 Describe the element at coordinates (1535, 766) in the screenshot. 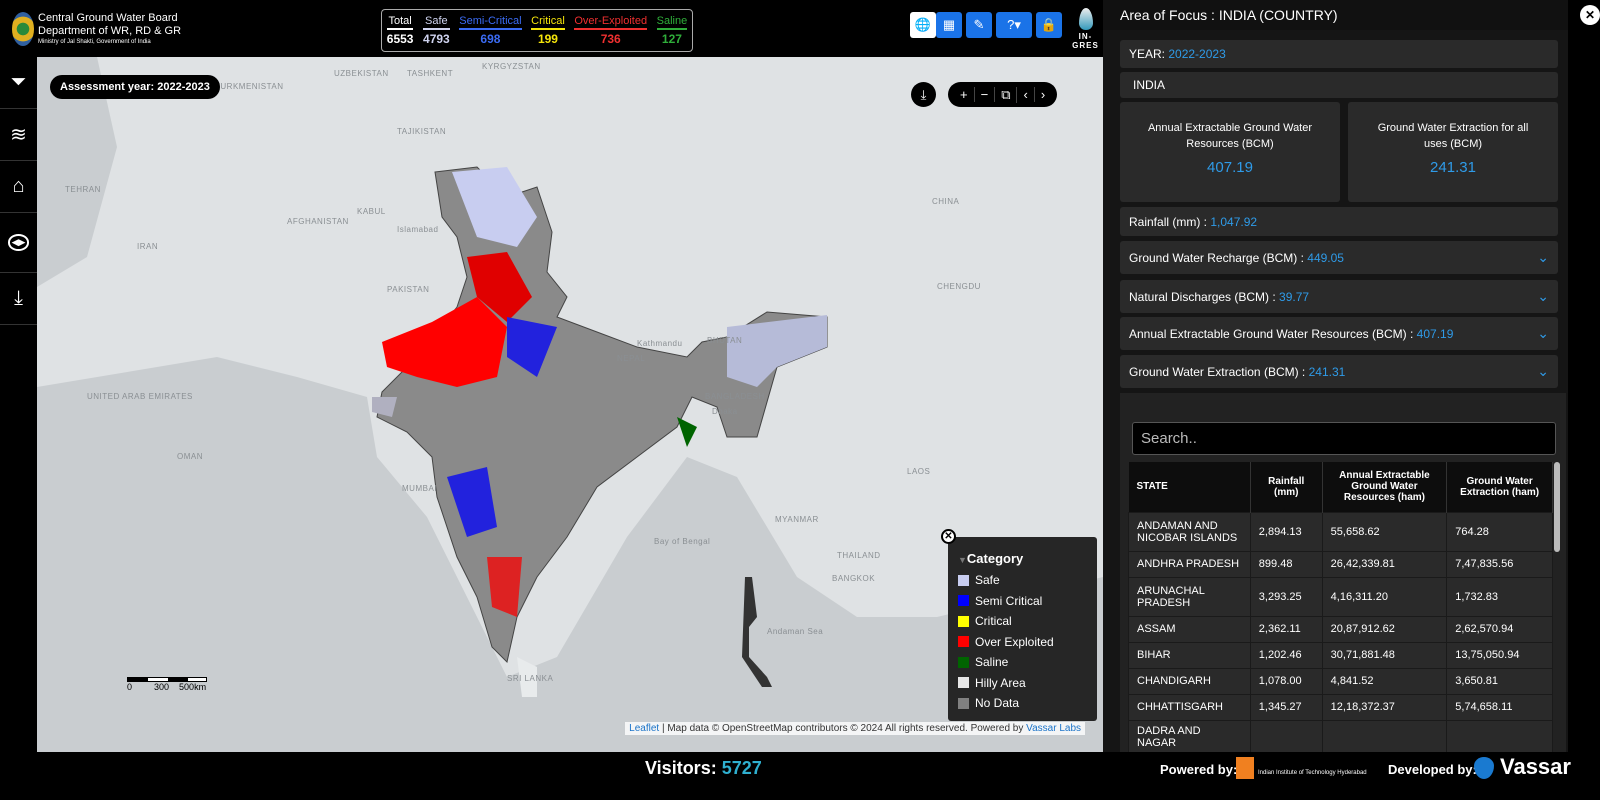

I see `vassar-logo: Vassar` at that location.